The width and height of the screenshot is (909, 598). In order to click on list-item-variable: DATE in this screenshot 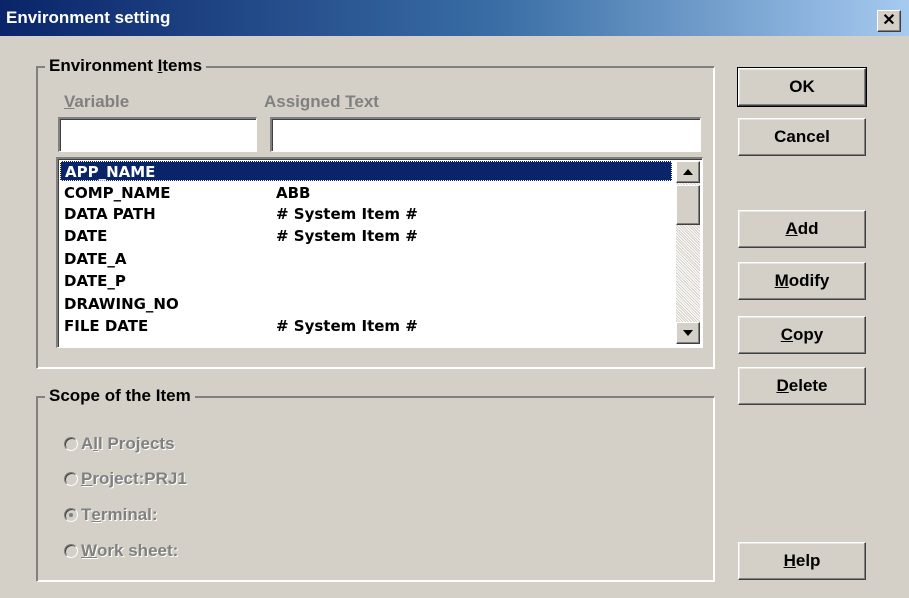, I will do `click(86, 236)`.